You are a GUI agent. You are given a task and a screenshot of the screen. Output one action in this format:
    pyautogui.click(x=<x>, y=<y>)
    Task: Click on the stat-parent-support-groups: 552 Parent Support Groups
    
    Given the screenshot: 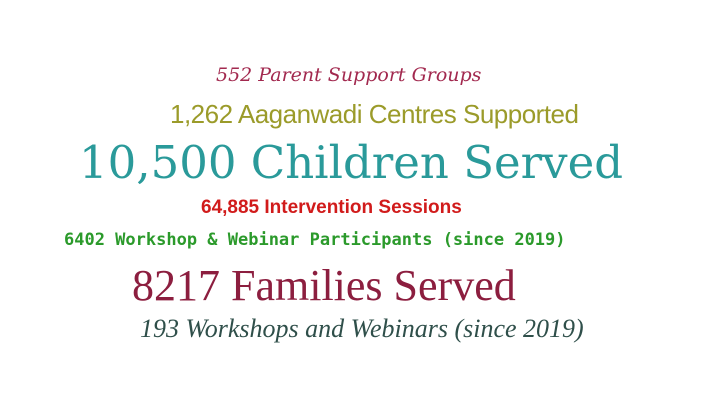 What is the action you would take?
    pyautogui.click(x=349, y=75)
    